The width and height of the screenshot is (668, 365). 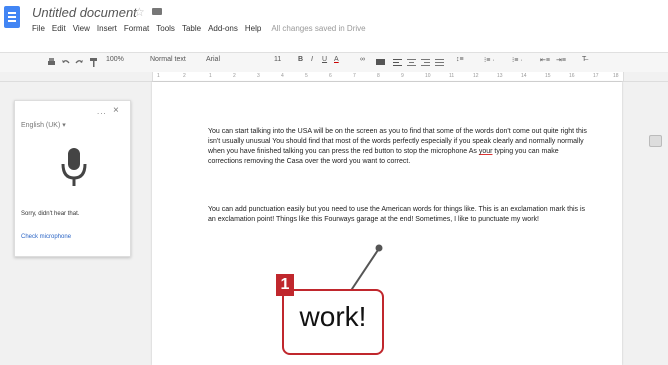 I want to click on justify-icon, so click(x=439, y=62).